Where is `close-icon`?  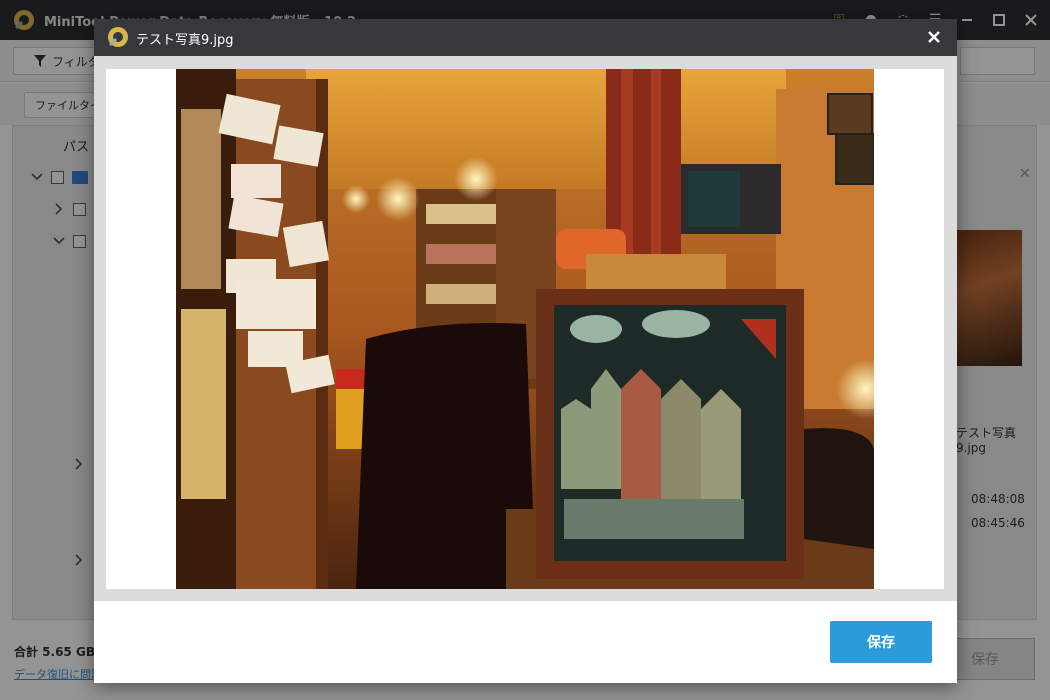
close-icon is located at coordinates (934, 37).